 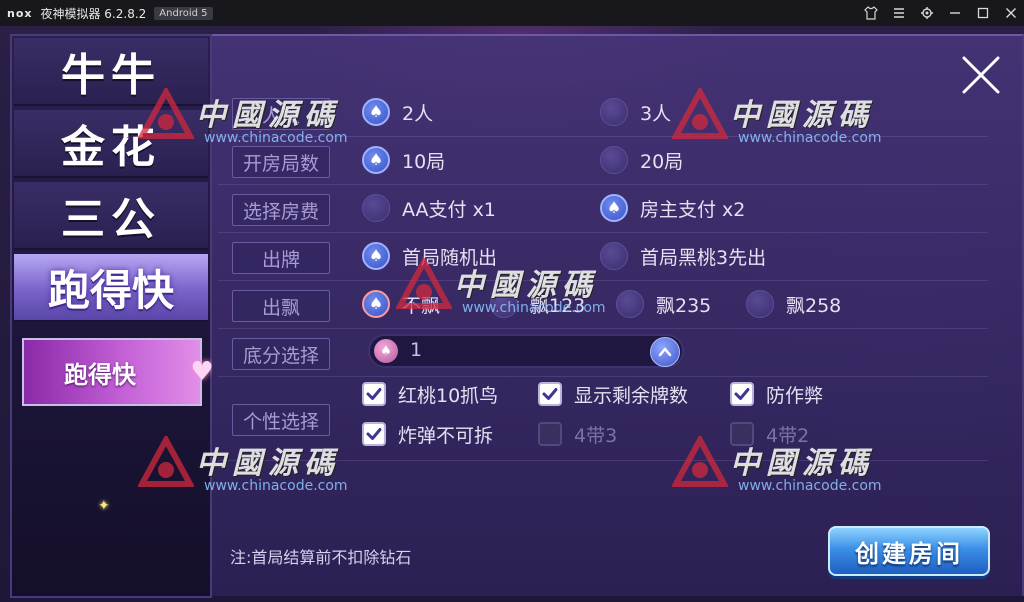 What do you see at coordinates (449, 209) in the screenshot?
I see `option-label: AA支付 x1` at bounding box center [449, 209].